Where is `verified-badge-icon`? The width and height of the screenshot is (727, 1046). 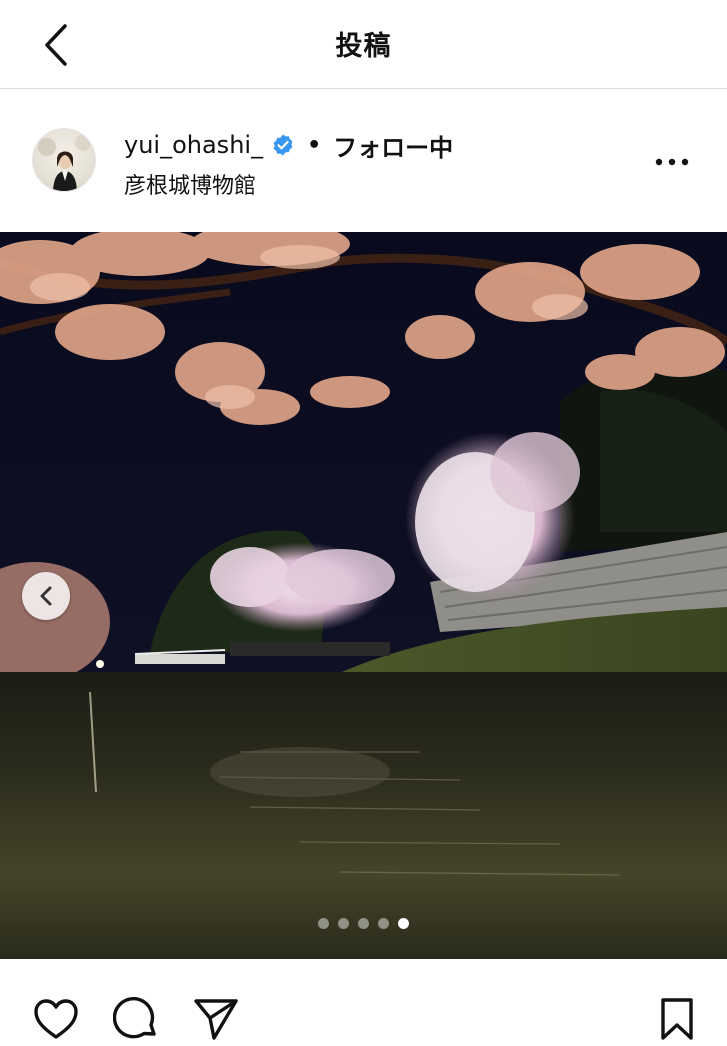
verified-badge-icon is located at coordinates (283, 145).